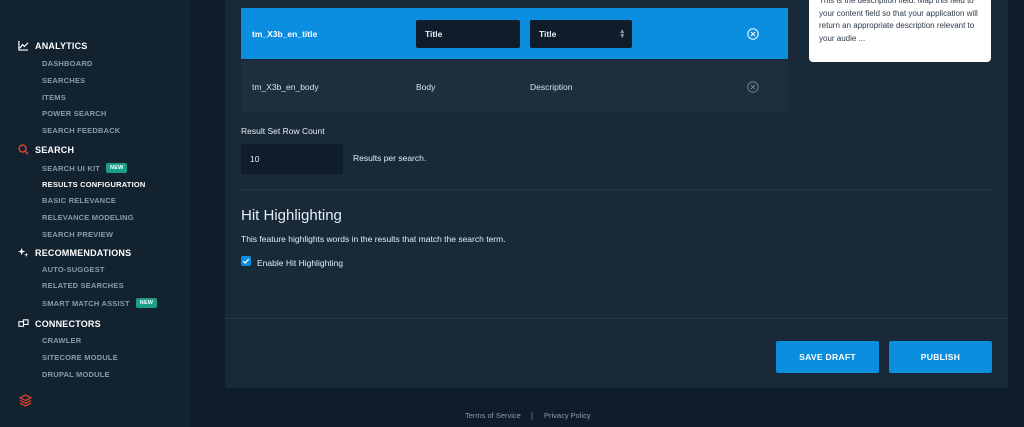 The height and width of the screenshot is (427, 1024). What do you see at coordinates (390, 158) in the screenshot?
I see `result-count-suffix: Results per search.` at bounding box center [390, 158].